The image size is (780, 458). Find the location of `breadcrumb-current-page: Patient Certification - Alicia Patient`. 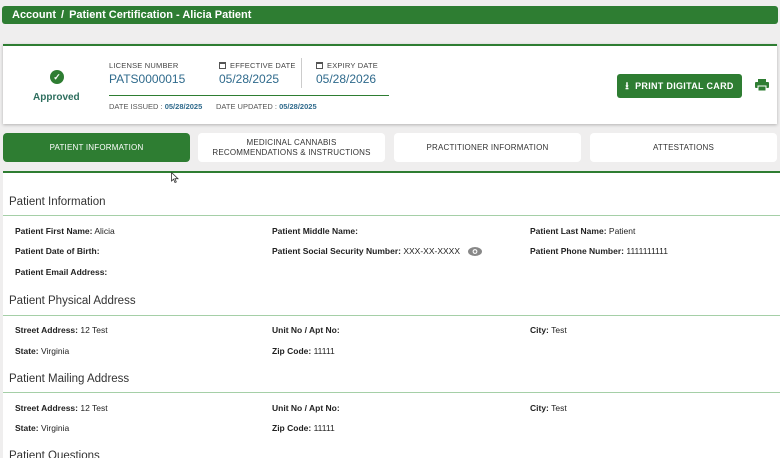

breadcrumb-current-page: Patient Certification - Alicia Patient is located at coordinates (160, 15).